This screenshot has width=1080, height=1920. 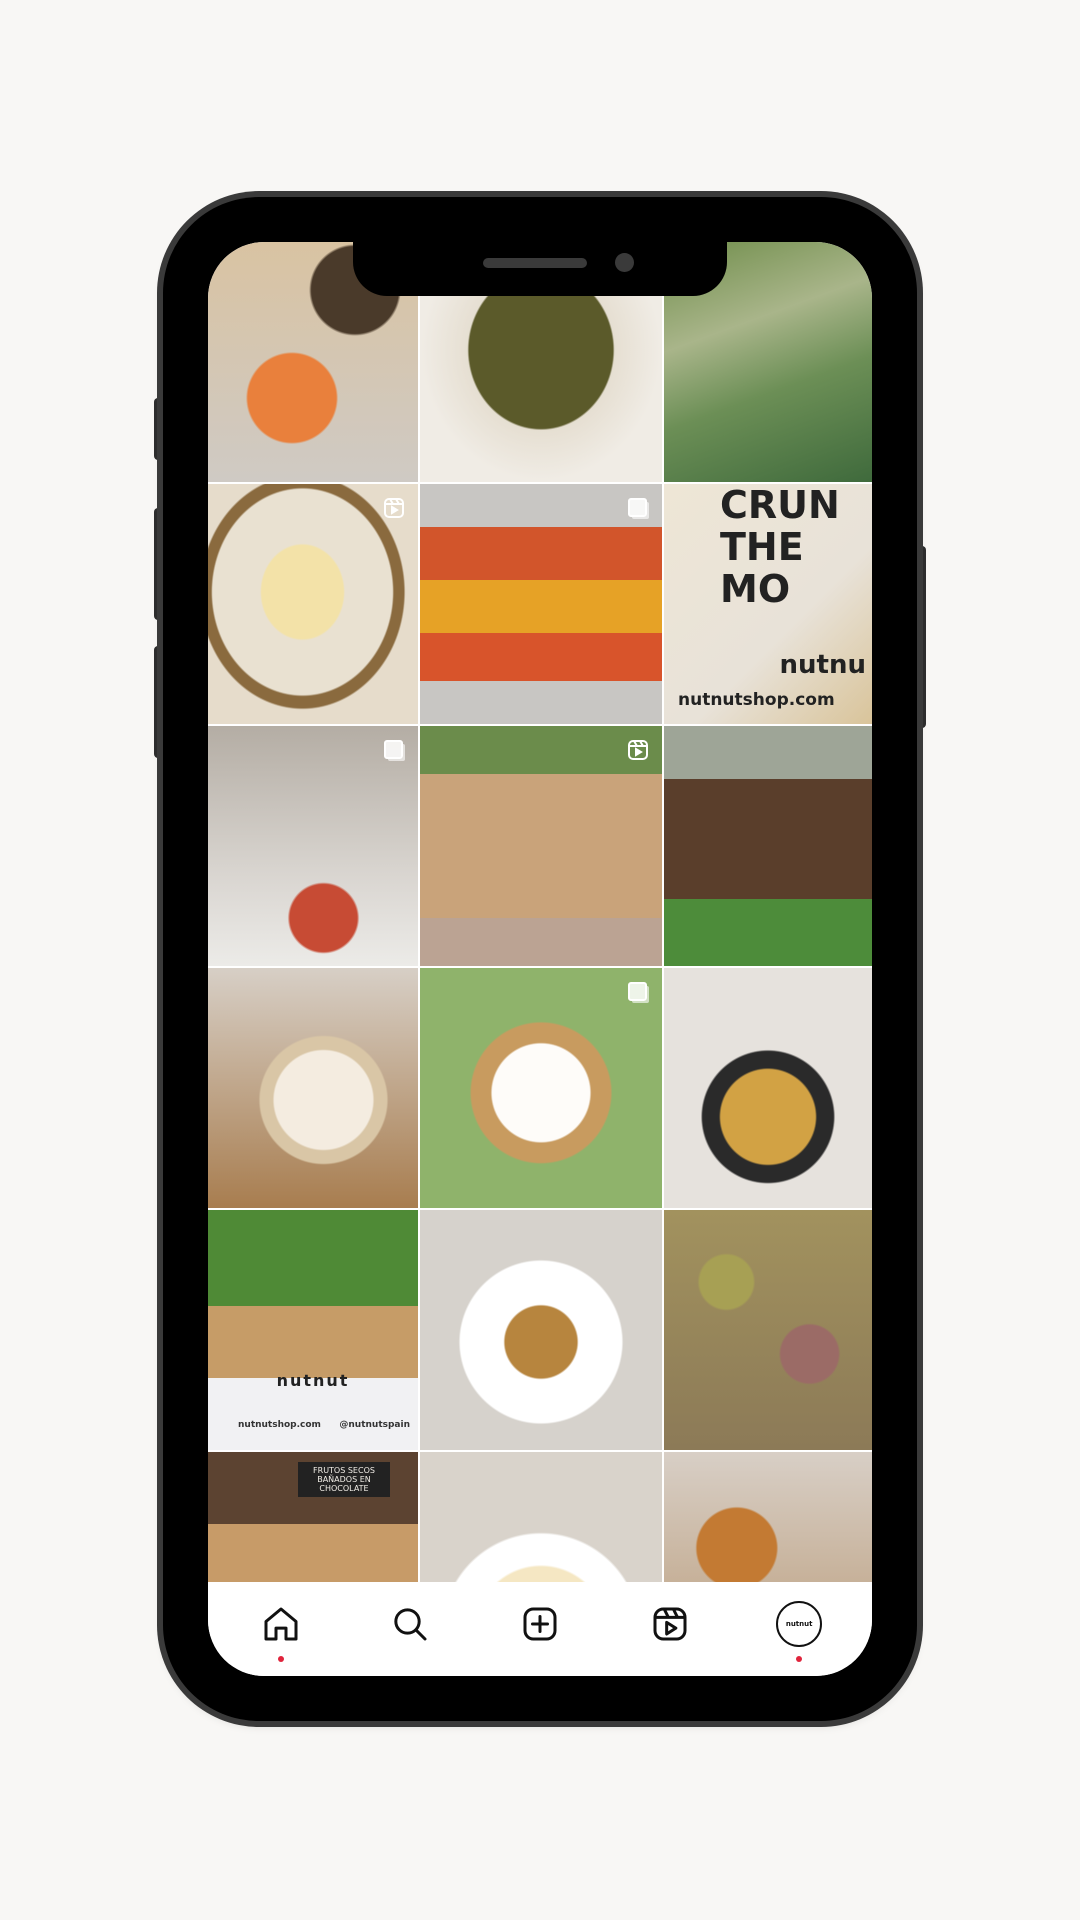 What do you see at coordinates (535, 263) in the screenshot?
I see `speaker-grille` at bounding box center [535, 263].